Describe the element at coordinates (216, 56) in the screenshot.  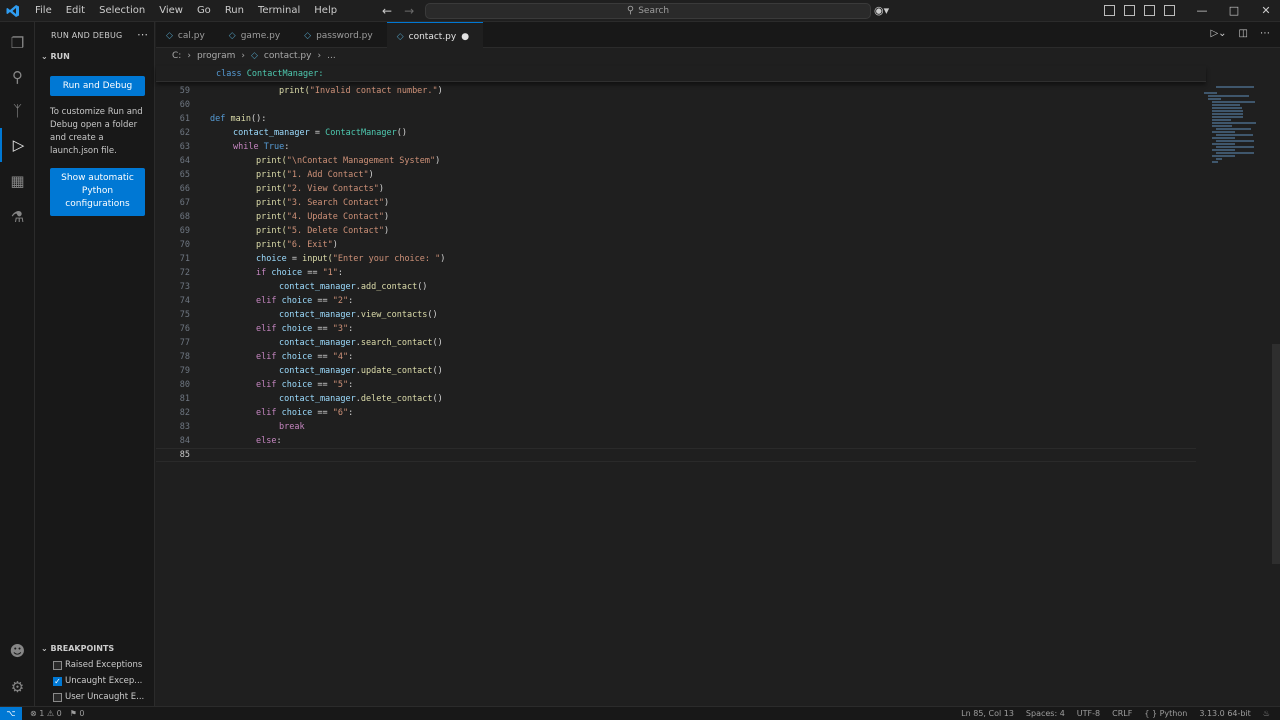
I see `breadcrumb-folder: program` at that location.